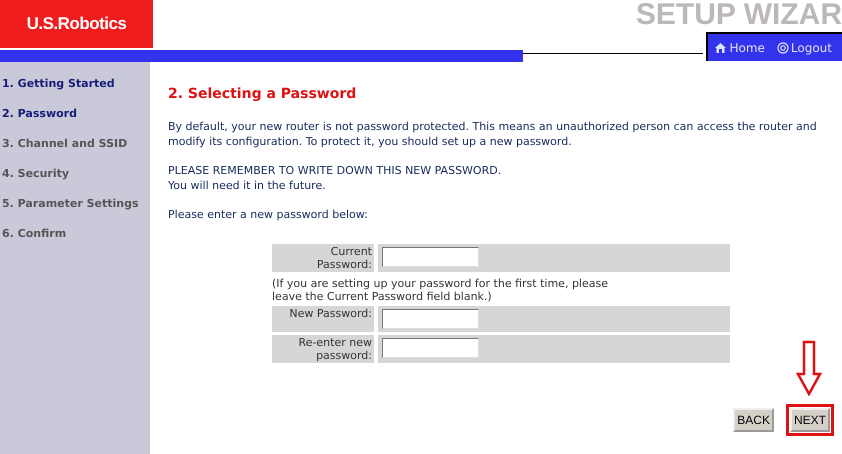 The width and height of the screenshot is (842, 454). I want to click on field-label: Re-enter new password:, so click(323, 349).